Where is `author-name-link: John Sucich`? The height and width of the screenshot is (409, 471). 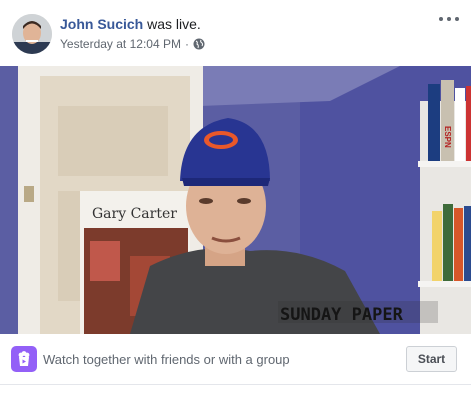
author-name-link: John Sucich is located at coordinates (101, 24).